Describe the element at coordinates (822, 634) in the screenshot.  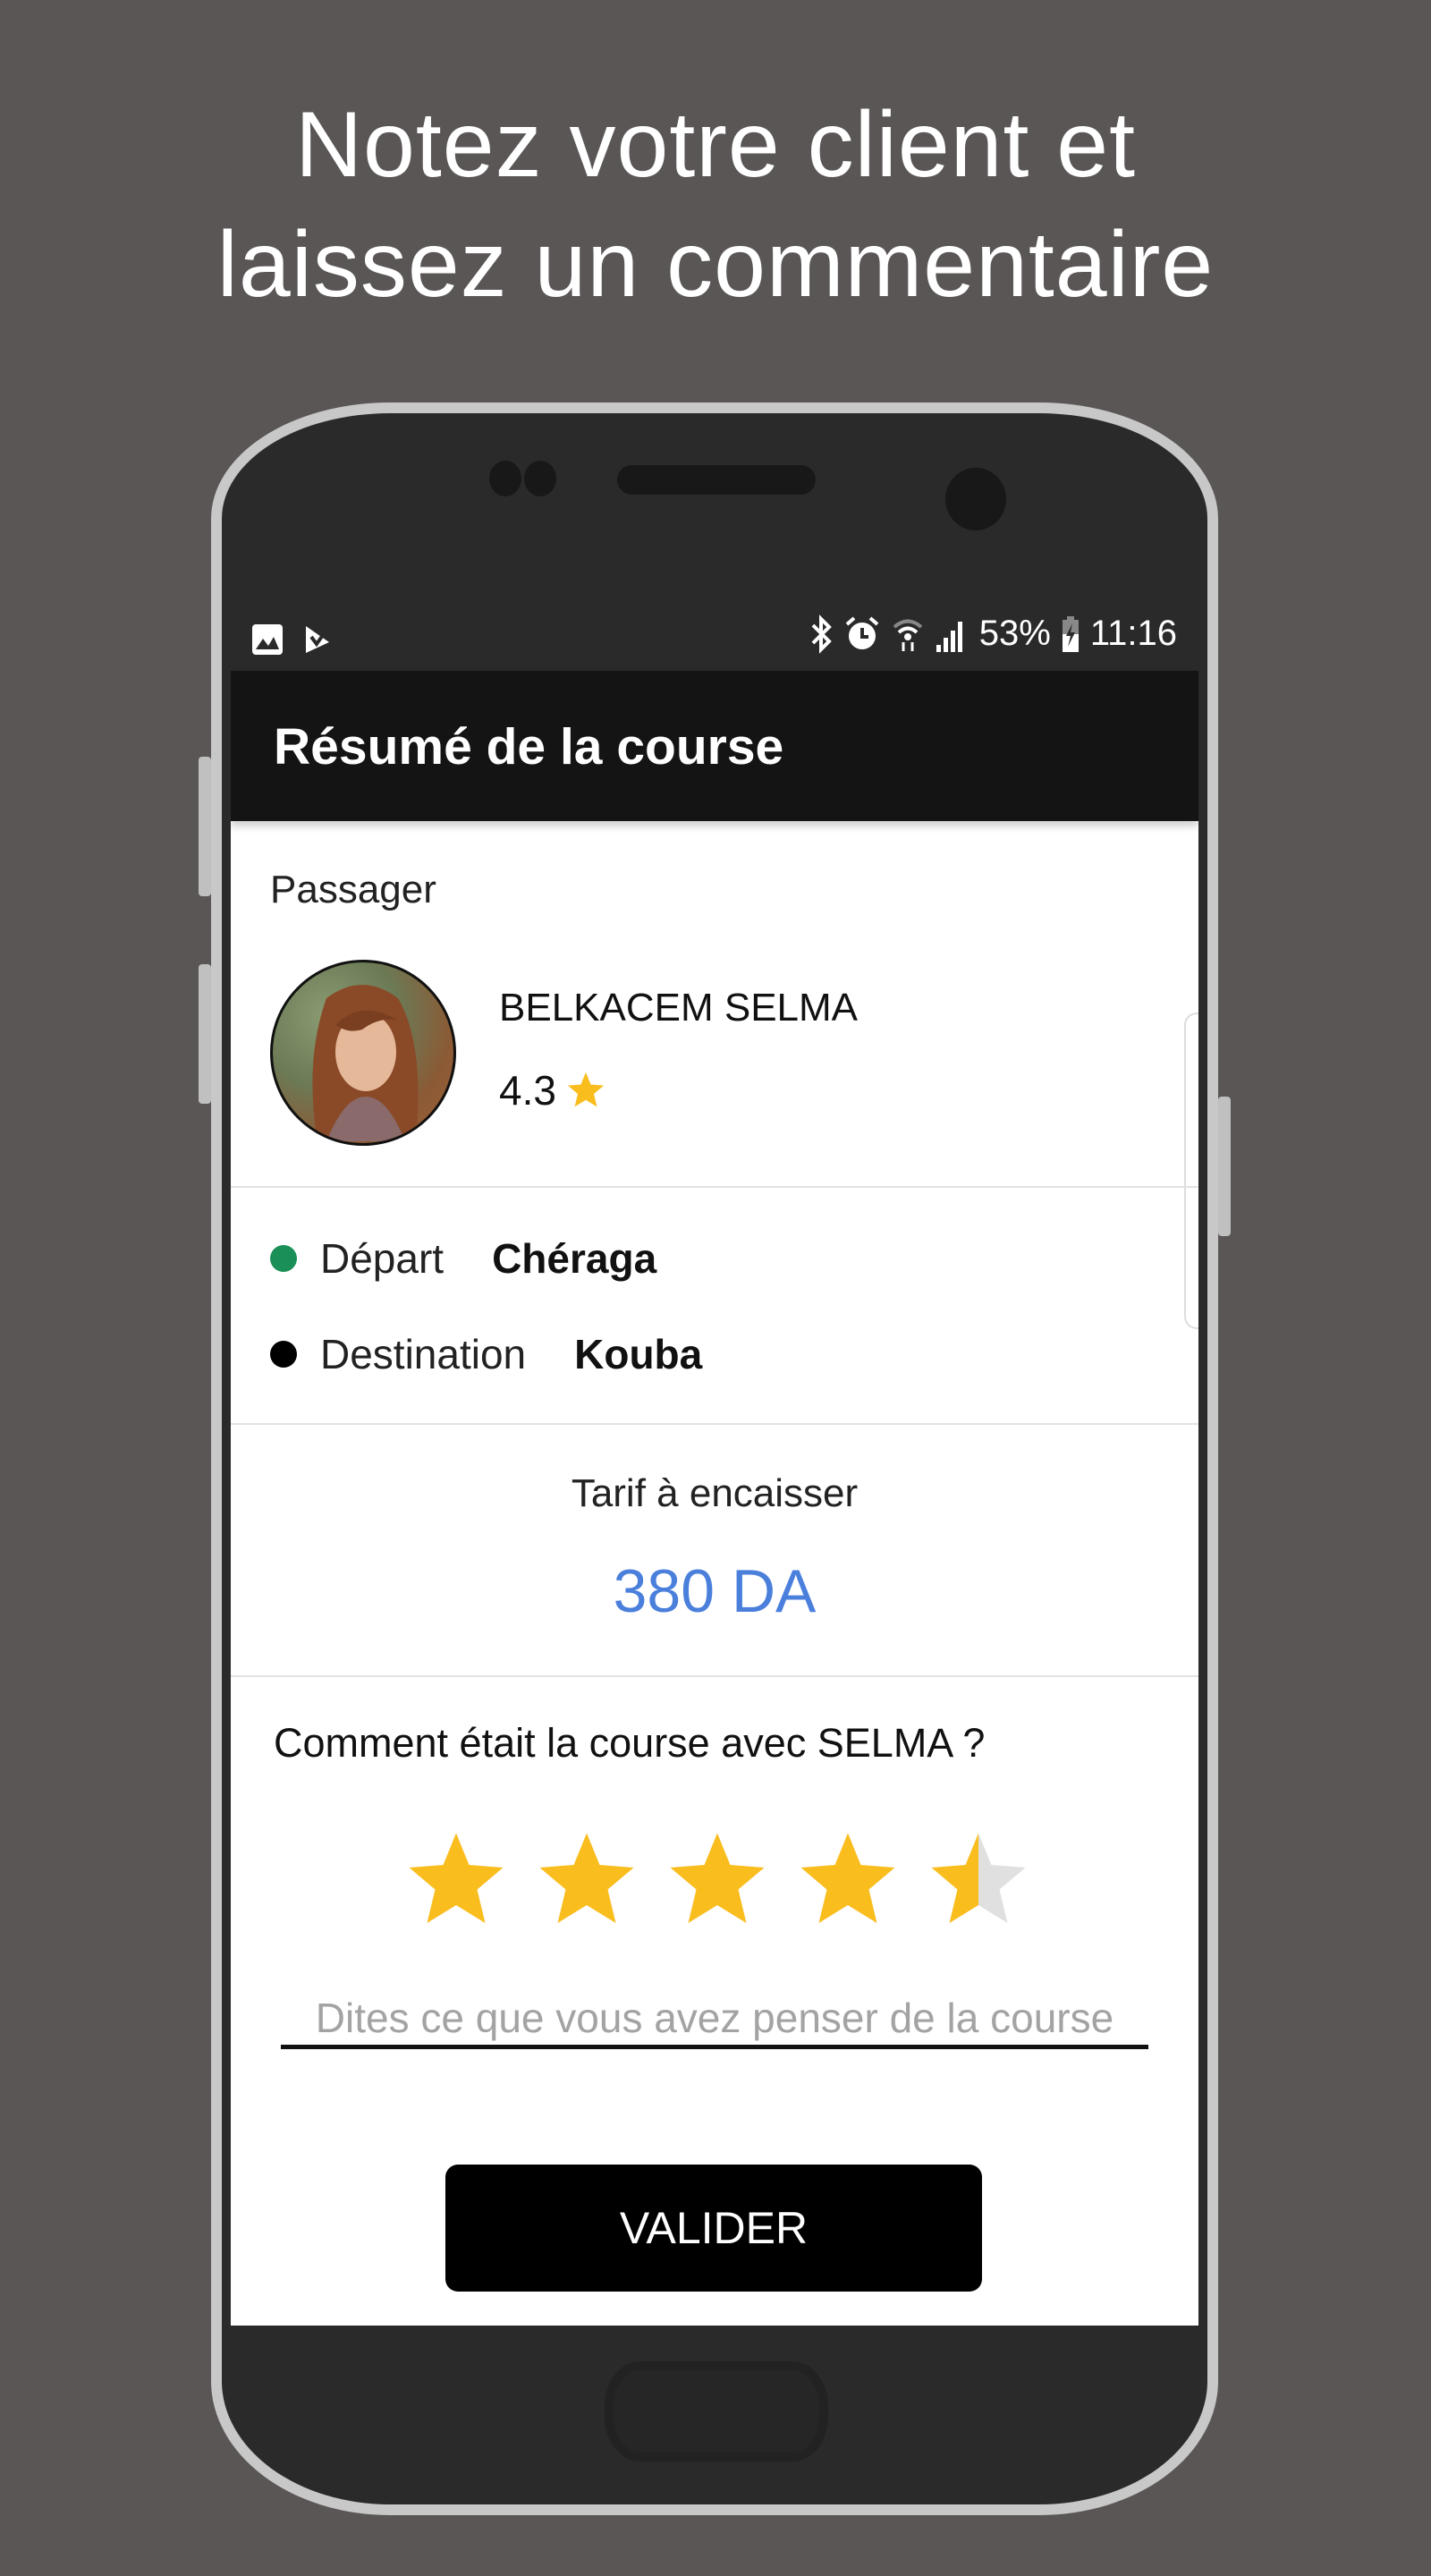
I see `bluetooth-icon` at that location.